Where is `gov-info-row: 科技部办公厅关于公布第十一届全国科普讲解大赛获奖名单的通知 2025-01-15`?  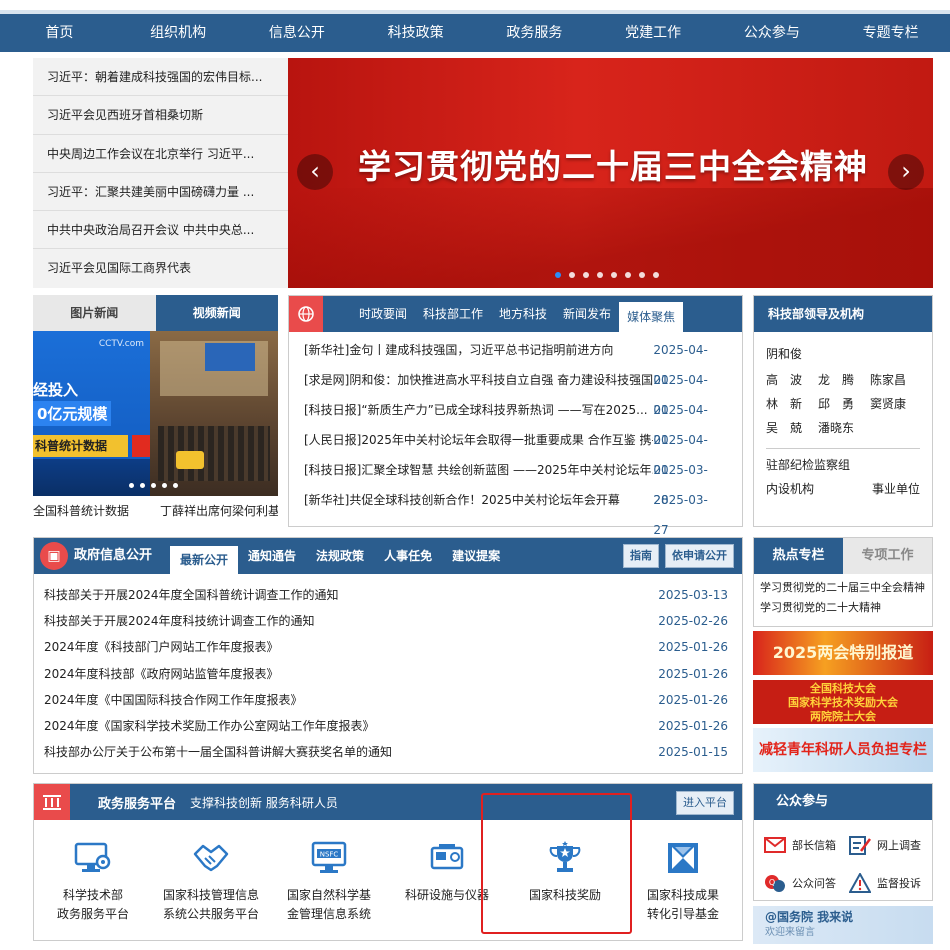 gov-info-row: 科技部办公厅关于公布第十一届全国科普讲解大赛获奖名单的通知 2025-01-15 is located at coordinates (388, 752).